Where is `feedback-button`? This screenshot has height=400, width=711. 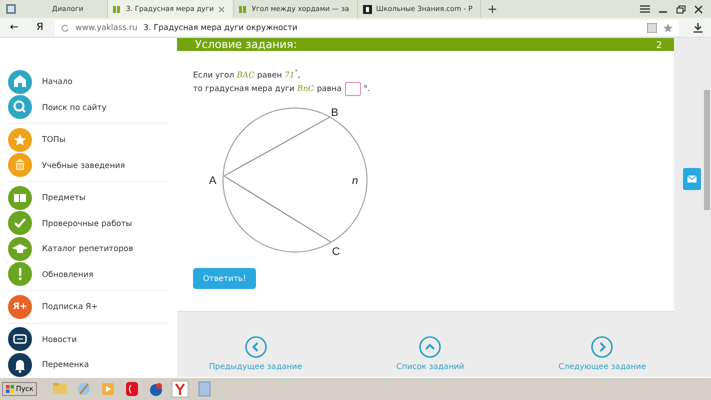 feedback-button is located at coordinates (692, 179).